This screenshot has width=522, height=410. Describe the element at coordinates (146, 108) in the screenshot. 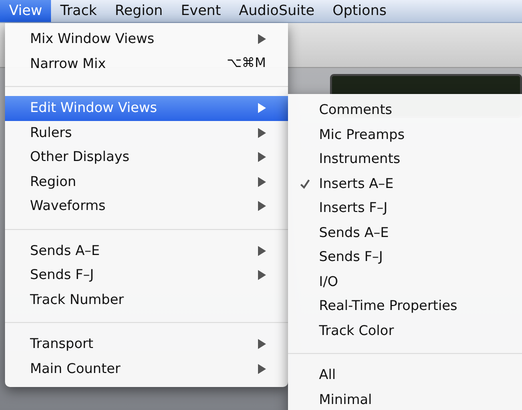

I see `menu-item: Edit Window Views` at that location.